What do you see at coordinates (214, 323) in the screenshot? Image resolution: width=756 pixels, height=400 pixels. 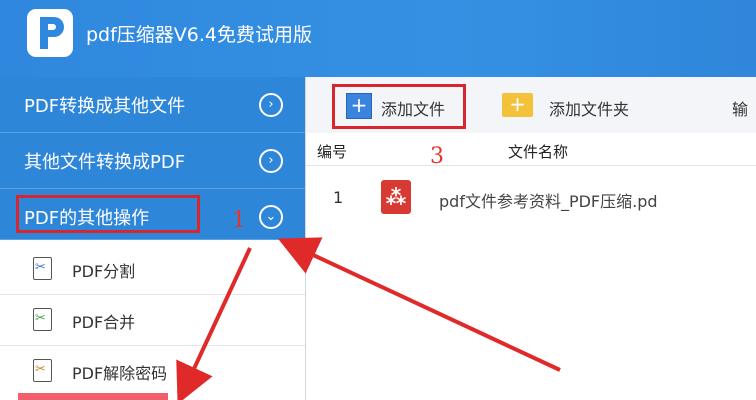 I see `annotation-arrow-to-item` at bounding box center [214, 323].